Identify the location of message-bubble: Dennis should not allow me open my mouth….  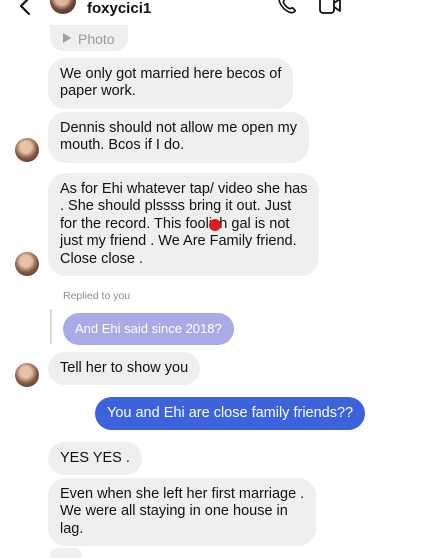
(178, 137).